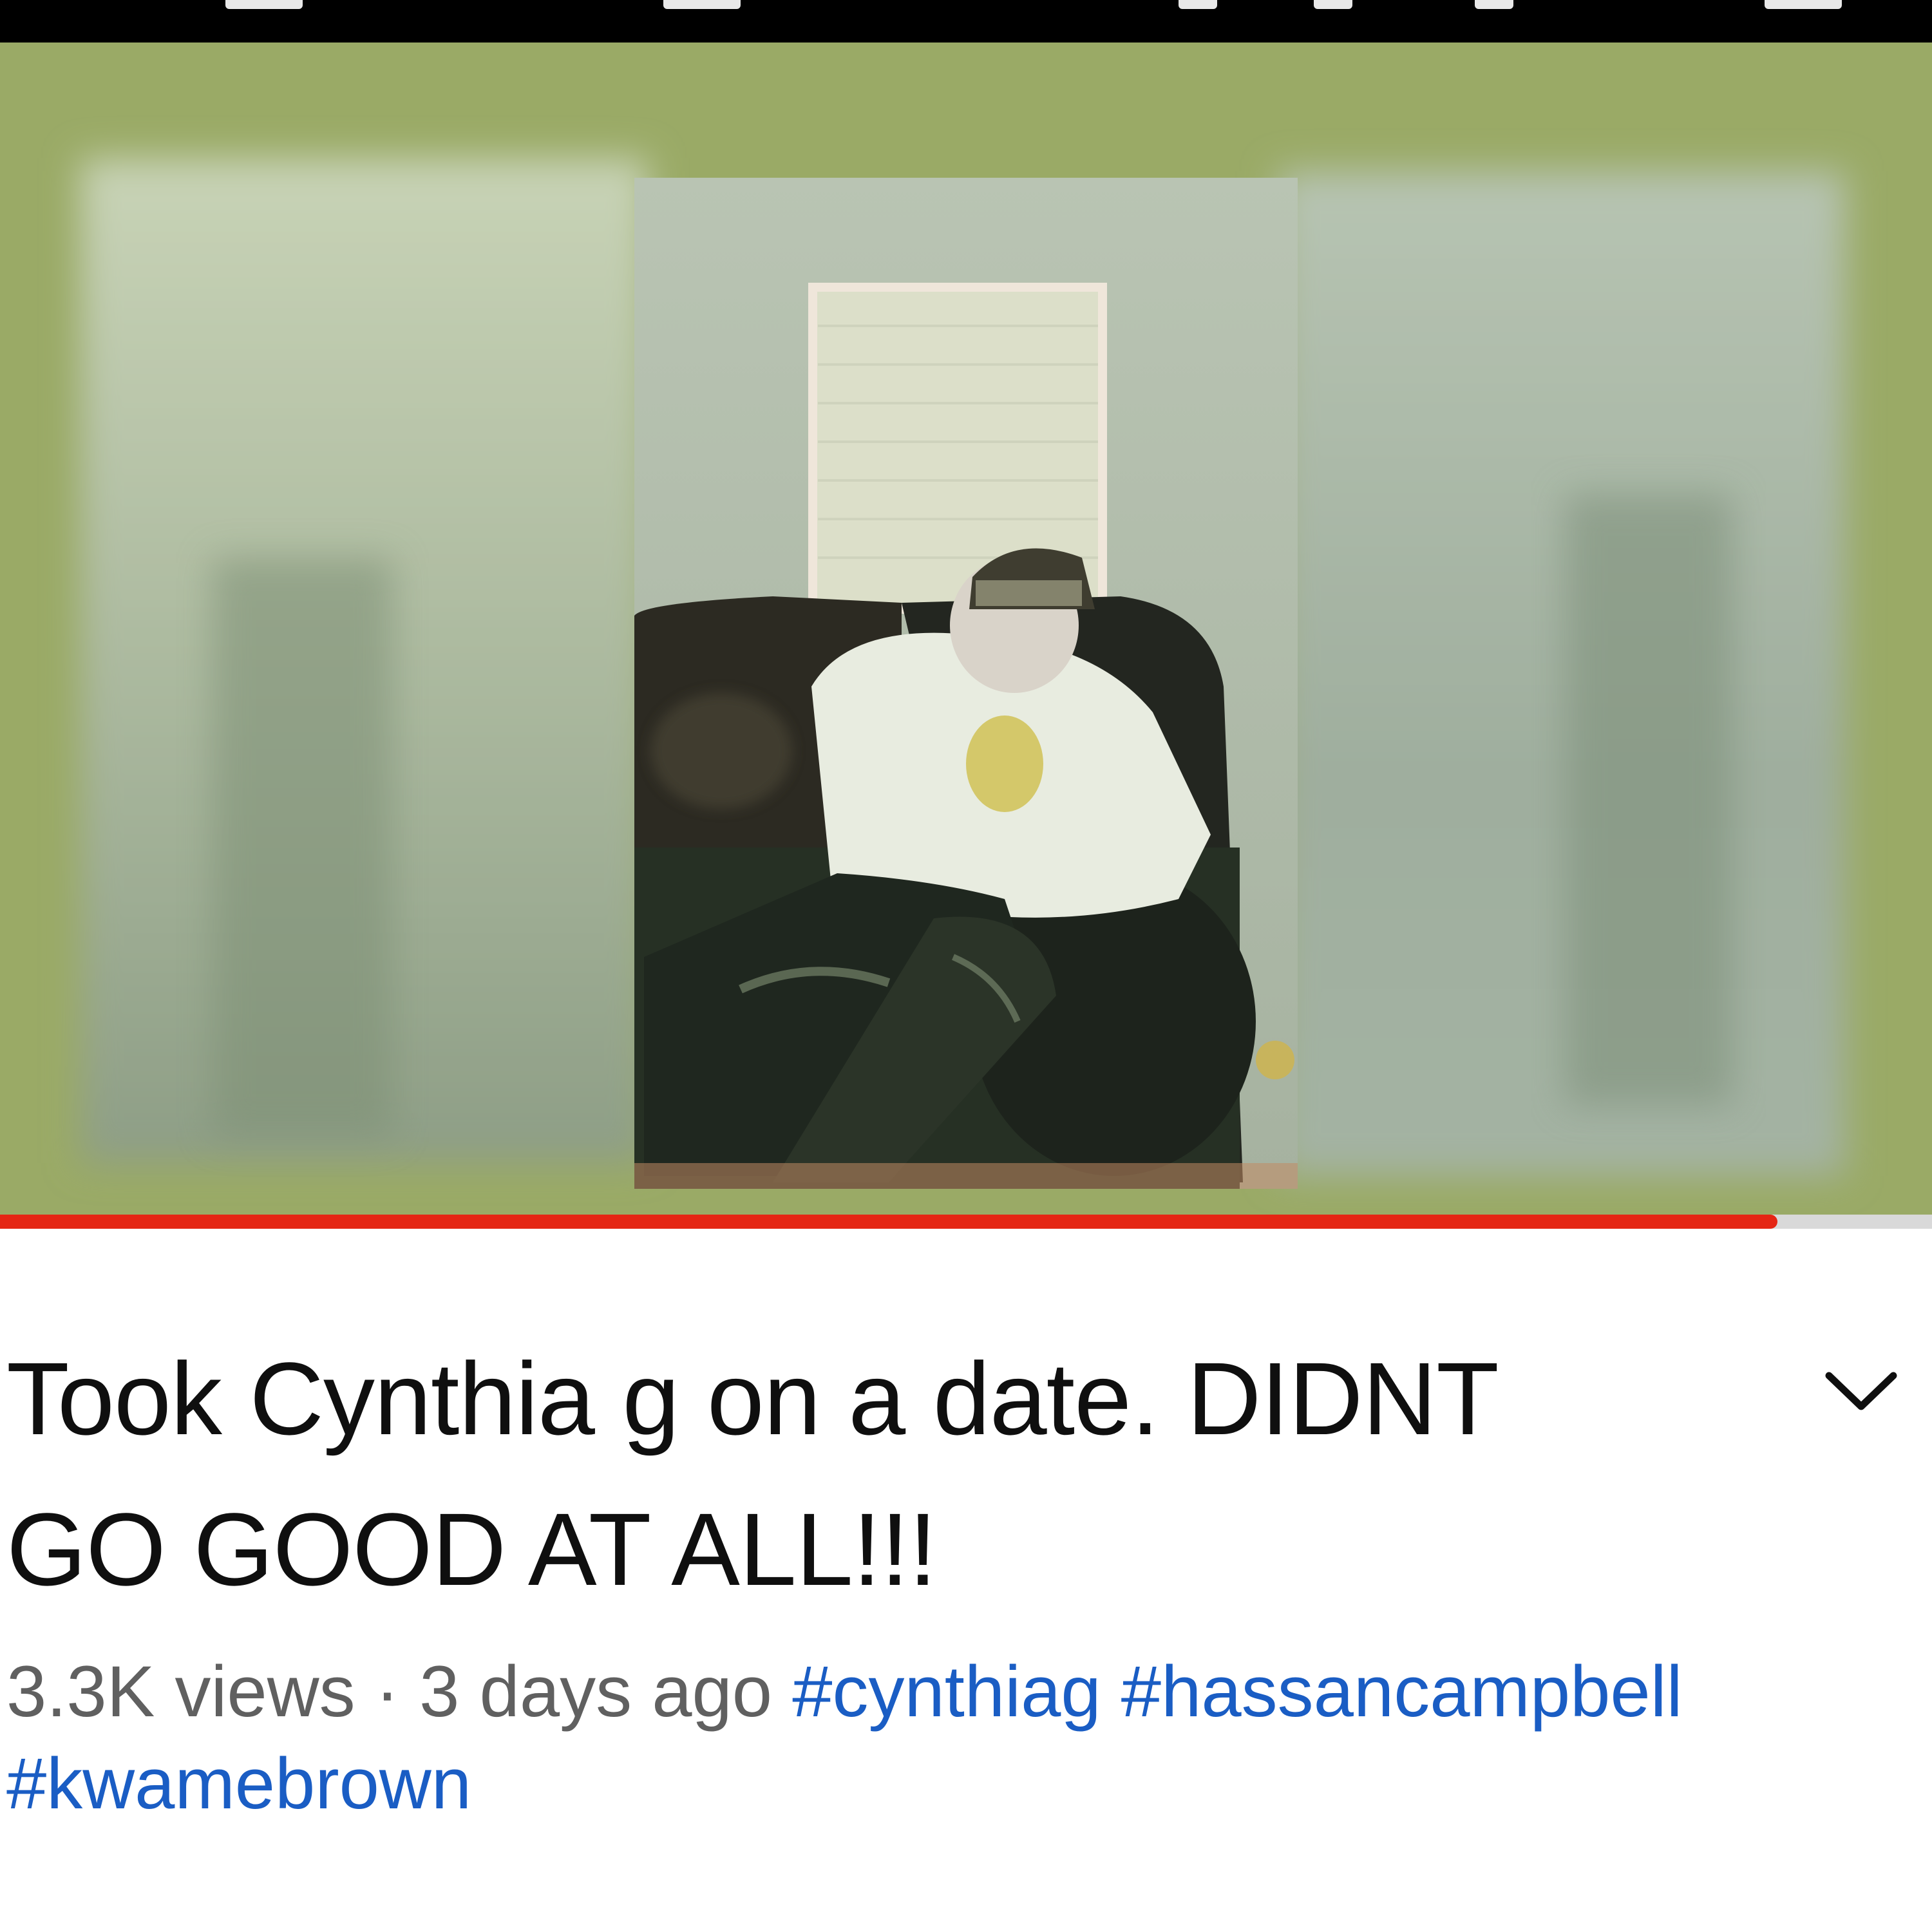 The height and width of the screenshot is (1932, 1932). I want to click on upload-age: 3 days ago, so click(596, 1692).